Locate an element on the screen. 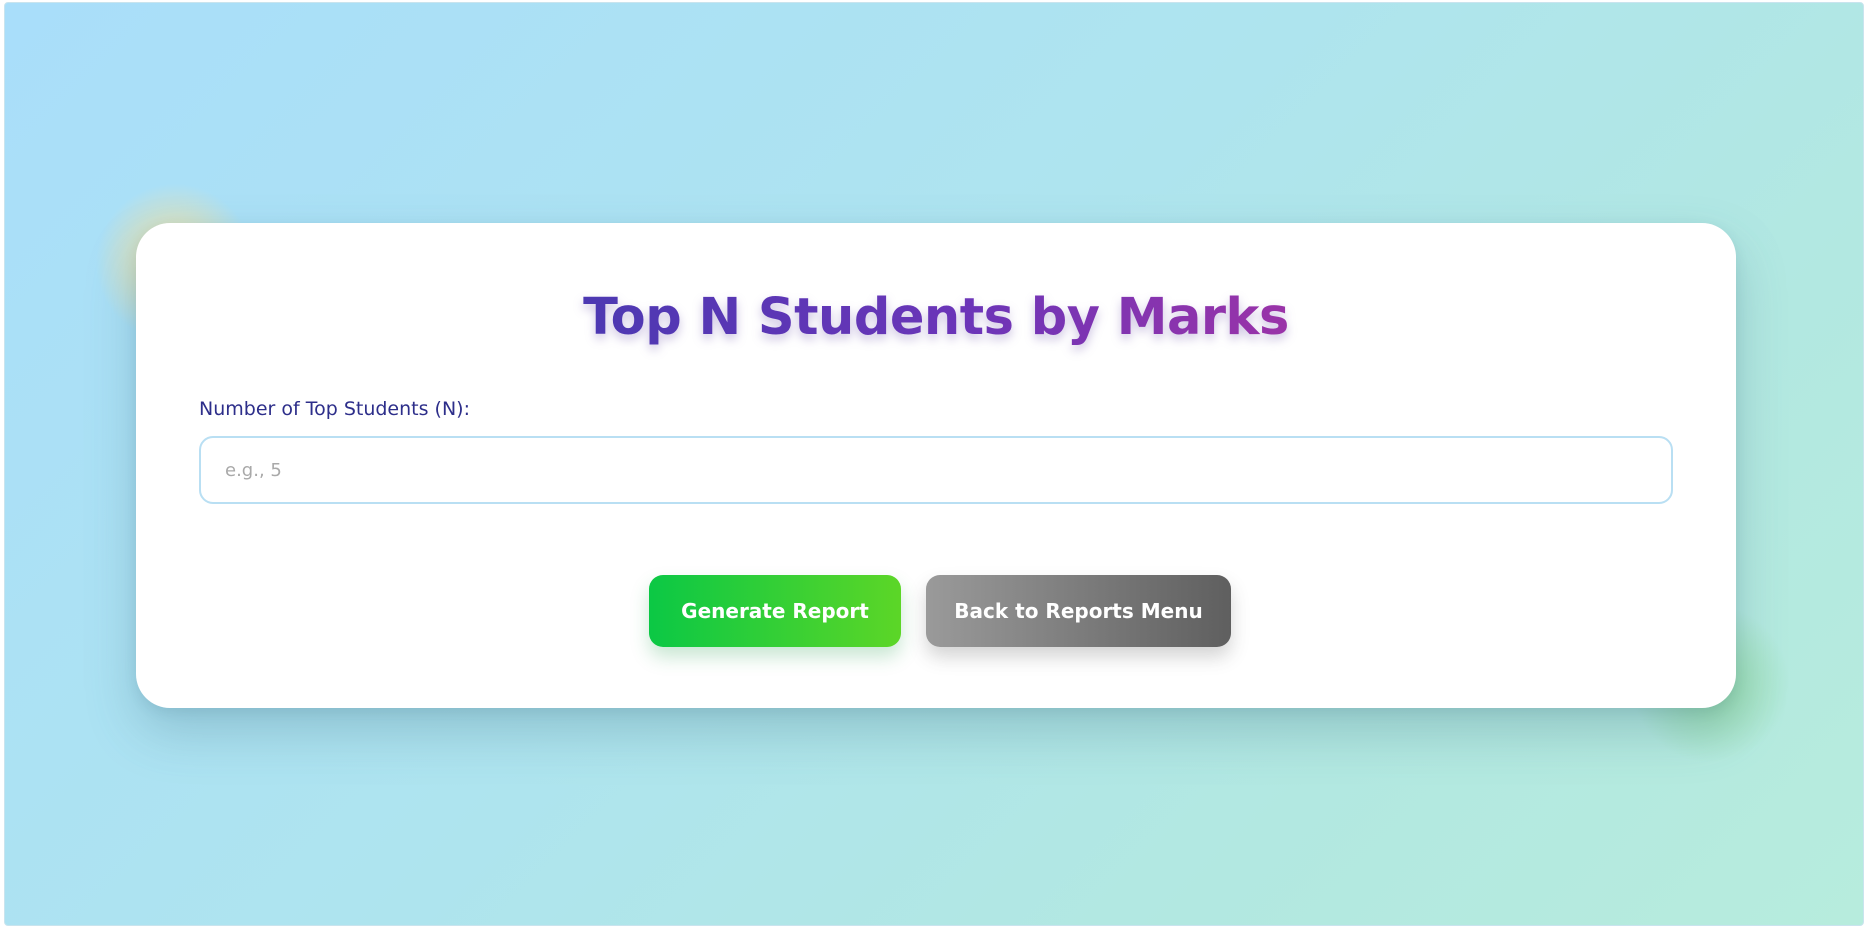 Image resolution: width=1866 pixels, height=927 pixels. page-title-text: Top N Students by Marks is located at coordinates (936, 317).